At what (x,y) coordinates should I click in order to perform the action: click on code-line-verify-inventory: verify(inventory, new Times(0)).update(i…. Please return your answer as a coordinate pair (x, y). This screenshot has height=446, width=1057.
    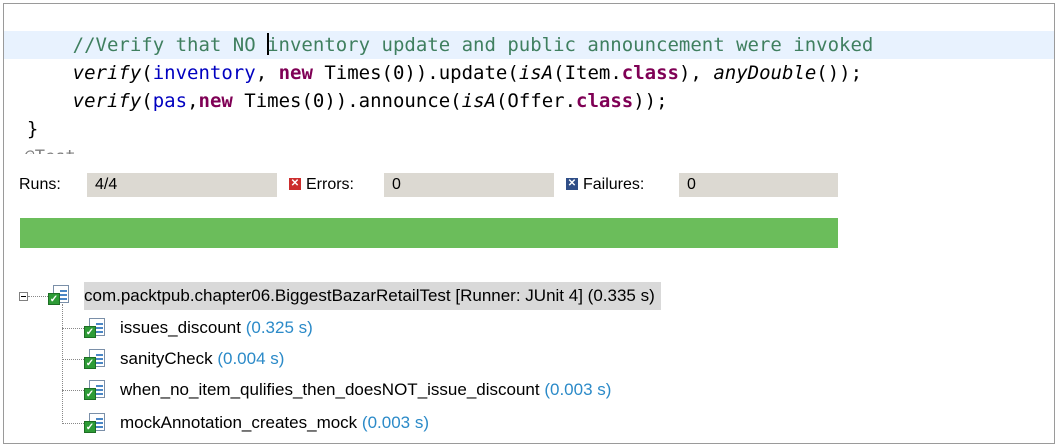
    Looking at the image, I should click on (433, 73).